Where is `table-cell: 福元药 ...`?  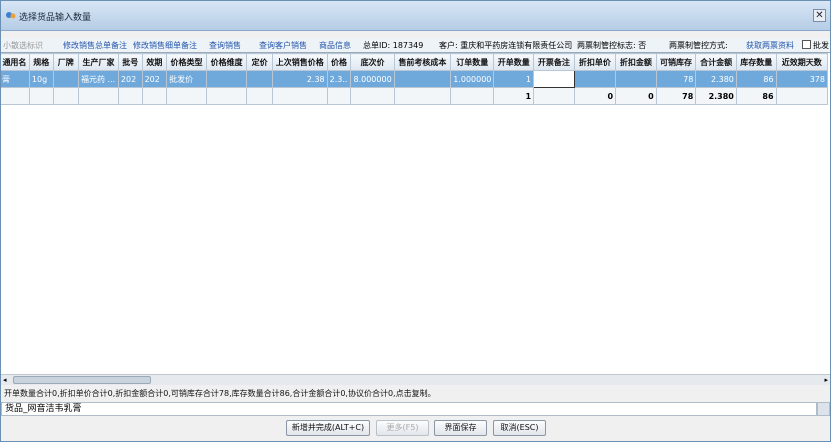 table-cell: 福元药 ... is located at coordinates (98, 79).